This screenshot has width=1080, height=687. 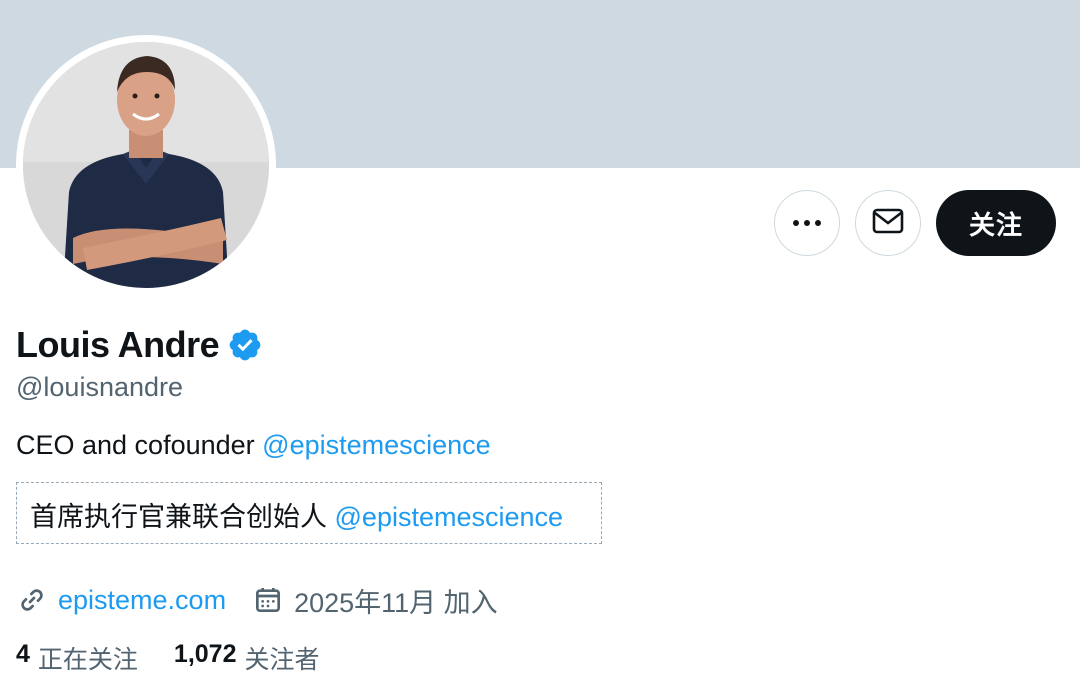 I want to click on calendar-icon, so click(x=268, y=600).